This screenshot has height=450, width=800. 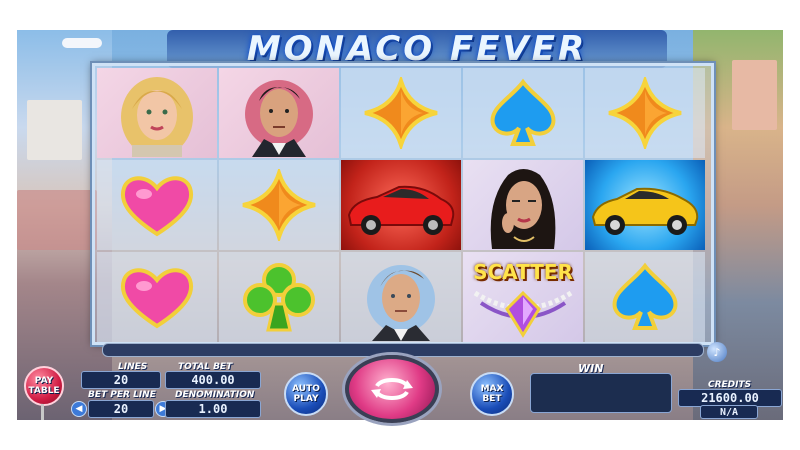 I want to click on dark-haired-man-icon, so click(x=279, y=113).